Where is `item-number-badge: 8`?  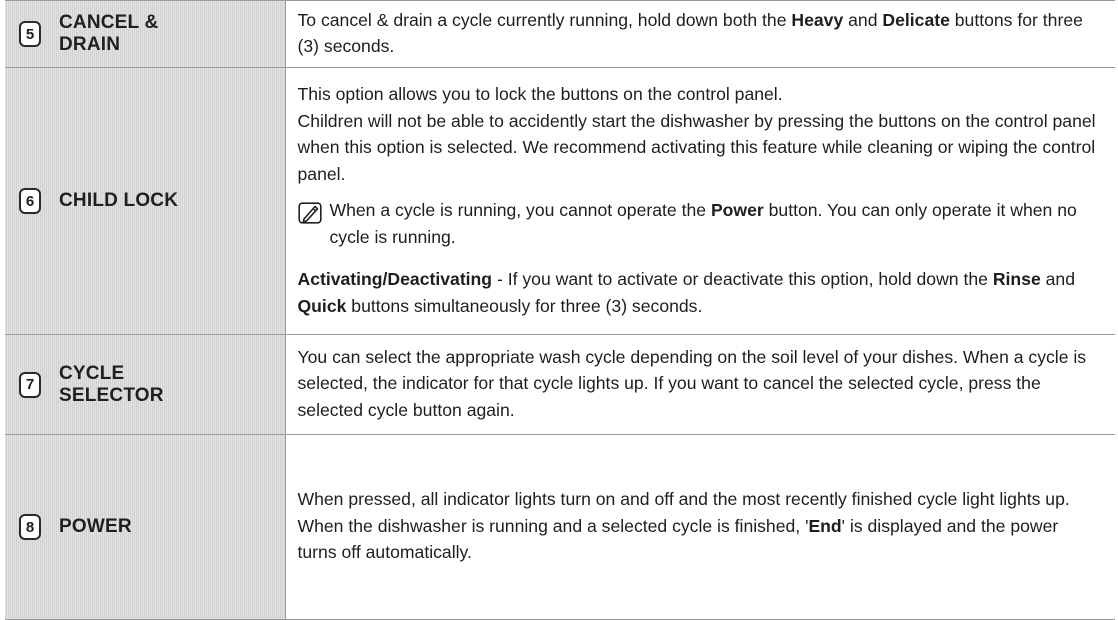 item-number-badge: 8 is located at coordinates (30, 527).